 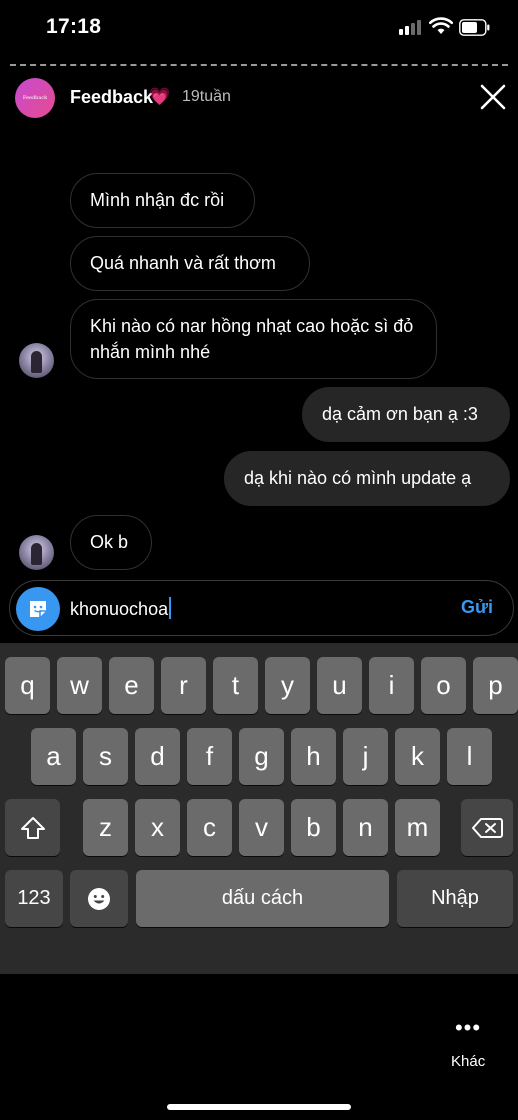 What do you see at coordinates (162, 200) in the screenshot?
I see `message-bubble-incoming: Mình nhận đc rồi` at bounding box center [162, 200].